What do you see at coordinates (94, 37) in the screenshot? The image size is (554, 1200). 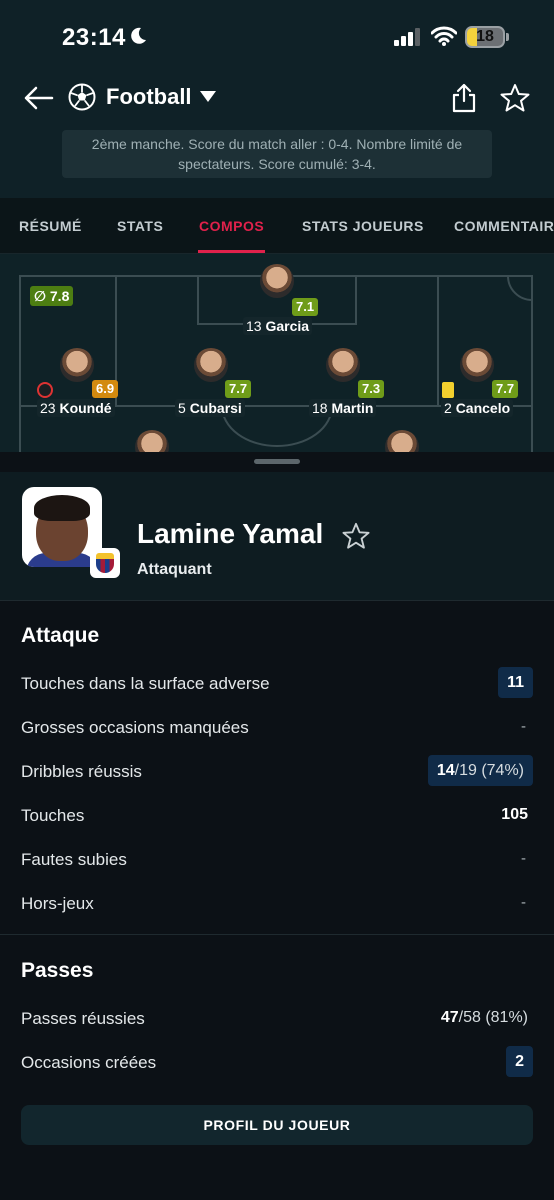 I see `status-time: 23:14` at bounding box center [94, 37].